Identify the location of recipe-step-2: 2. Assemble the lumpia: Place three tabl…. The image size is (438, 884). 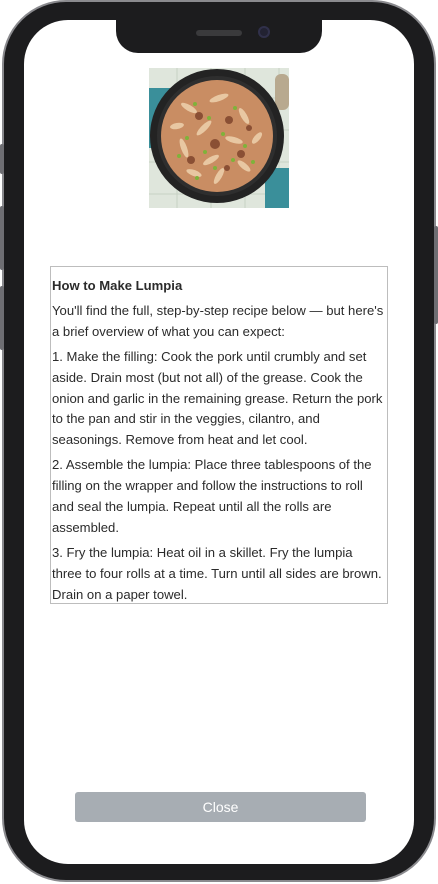
(212, 496).